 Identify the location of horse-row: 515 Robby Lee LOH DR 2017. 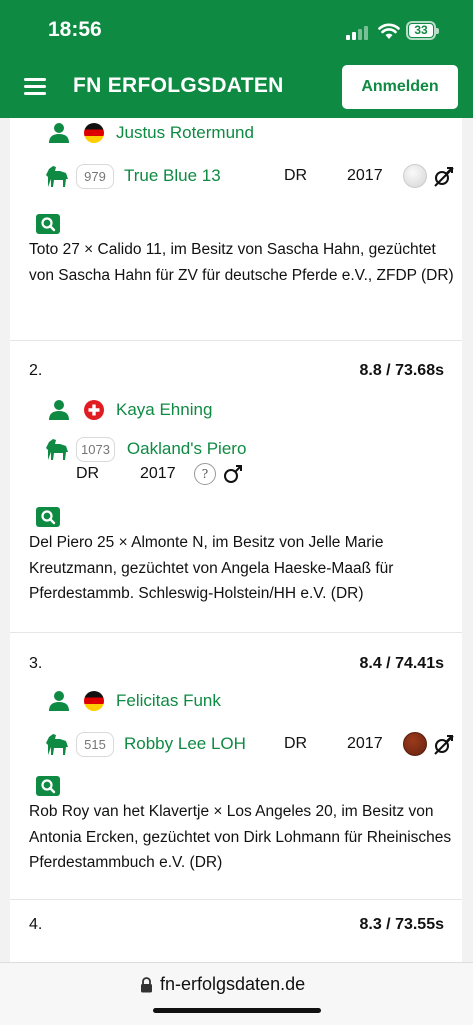
(251, 744).